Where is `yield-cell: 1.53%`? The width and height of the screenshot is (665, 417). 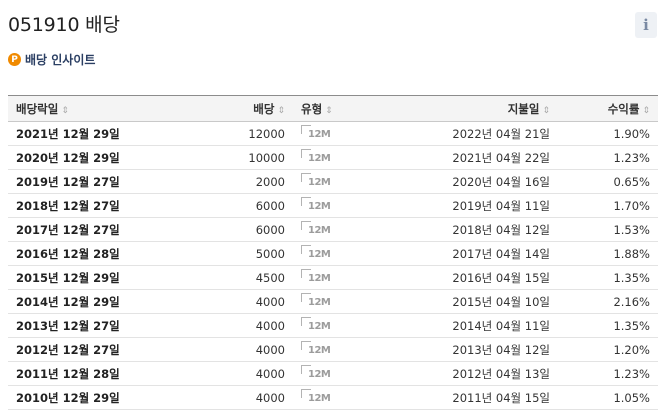 yield-cell: 1.53% is located at coordinates (608, 229).